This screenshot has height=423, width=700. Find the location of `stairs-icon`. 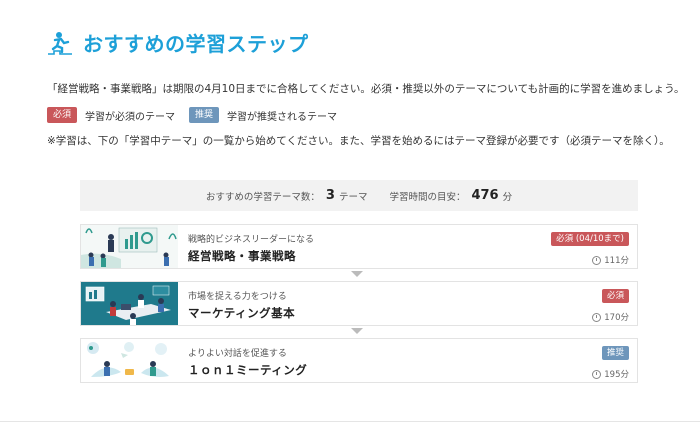

stairs-icon is located at coordinates (60, 43).